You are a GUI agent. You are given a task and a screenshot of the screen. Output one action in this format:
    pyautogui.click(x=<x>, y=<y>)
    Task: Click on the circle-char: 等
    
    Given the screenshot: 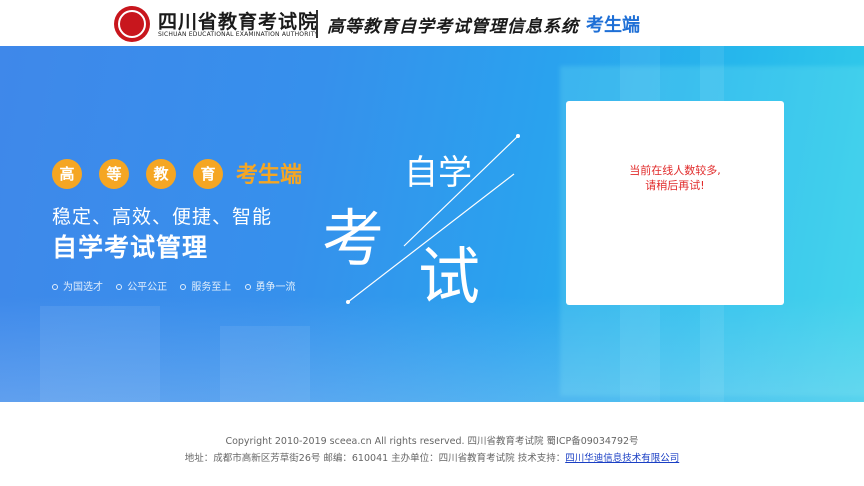 What is the action you would take?
    pyautogui.click(x=114, y=174)
    